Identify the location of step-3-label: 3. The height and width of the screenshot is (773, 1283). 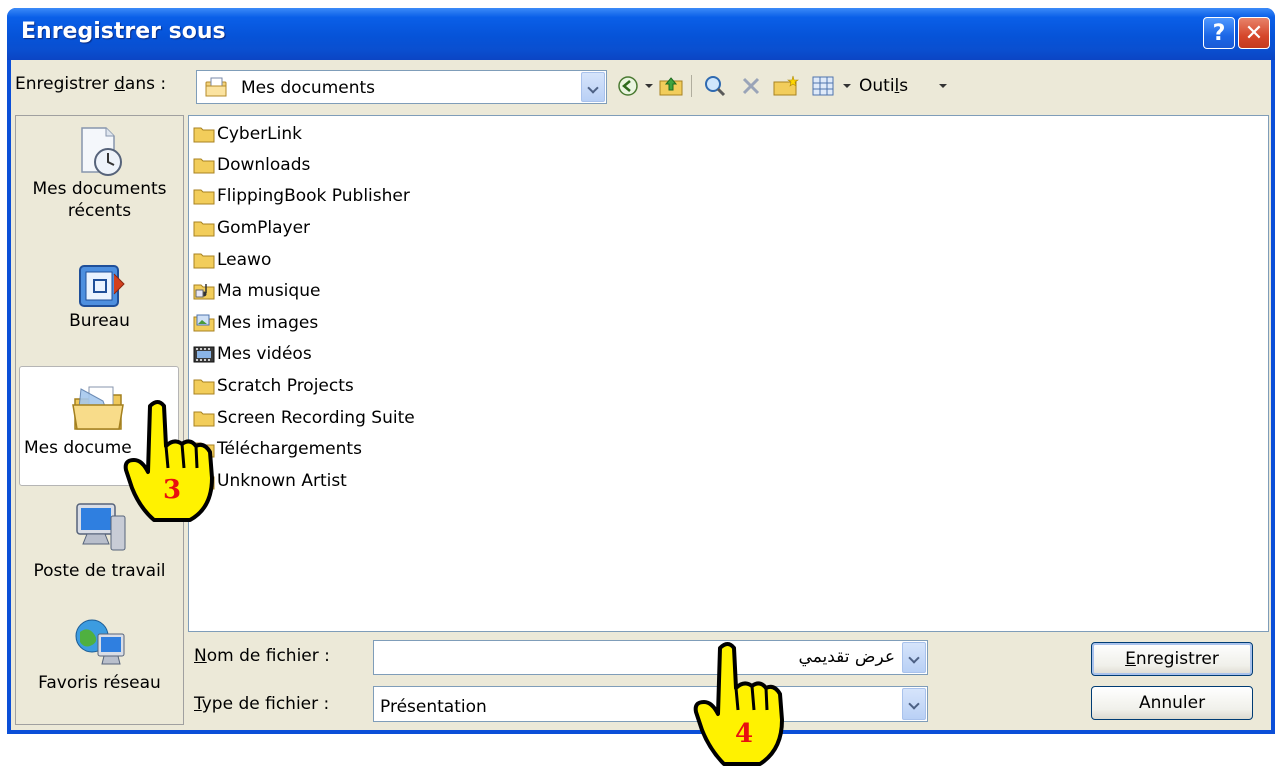
(172, 490).